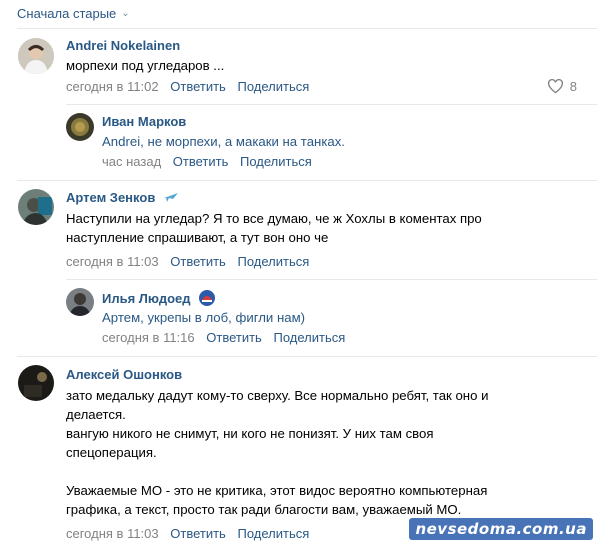  I want to click on comment-author: Илья Людоед, so click(159, 299).